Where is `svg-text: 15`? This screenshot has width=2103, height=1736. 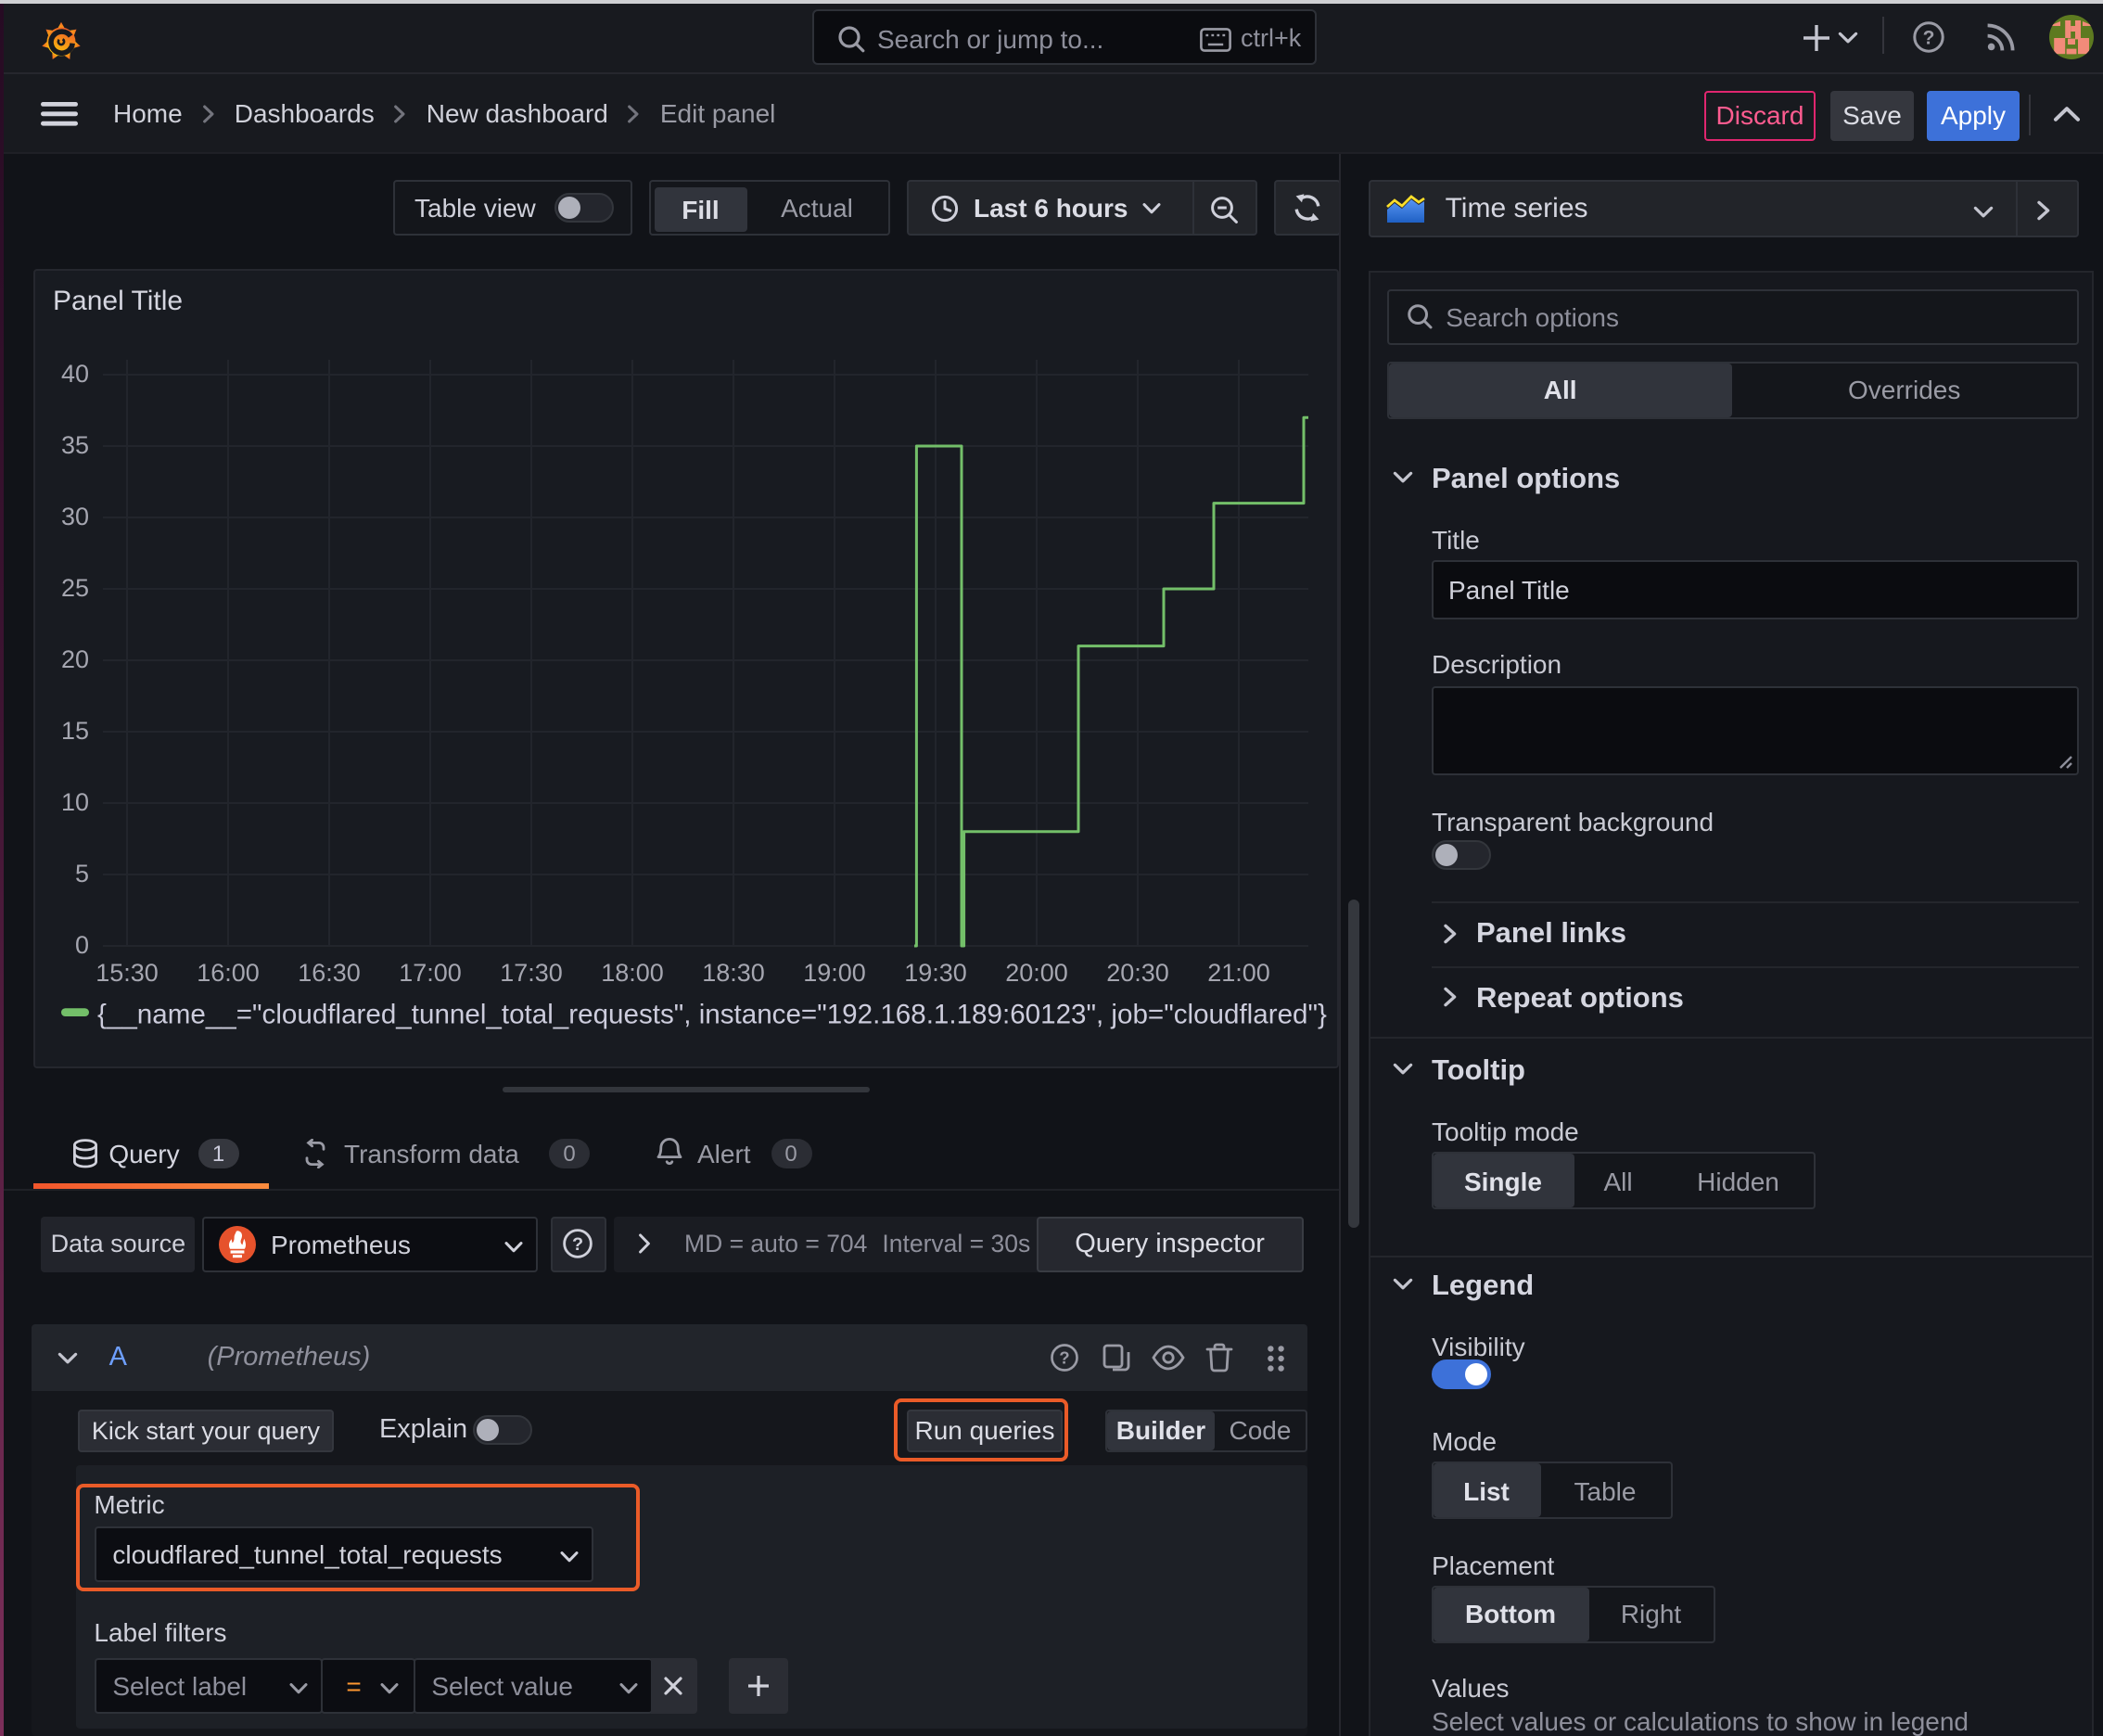
svg-text: 15 is located at coordinates (74, 731).